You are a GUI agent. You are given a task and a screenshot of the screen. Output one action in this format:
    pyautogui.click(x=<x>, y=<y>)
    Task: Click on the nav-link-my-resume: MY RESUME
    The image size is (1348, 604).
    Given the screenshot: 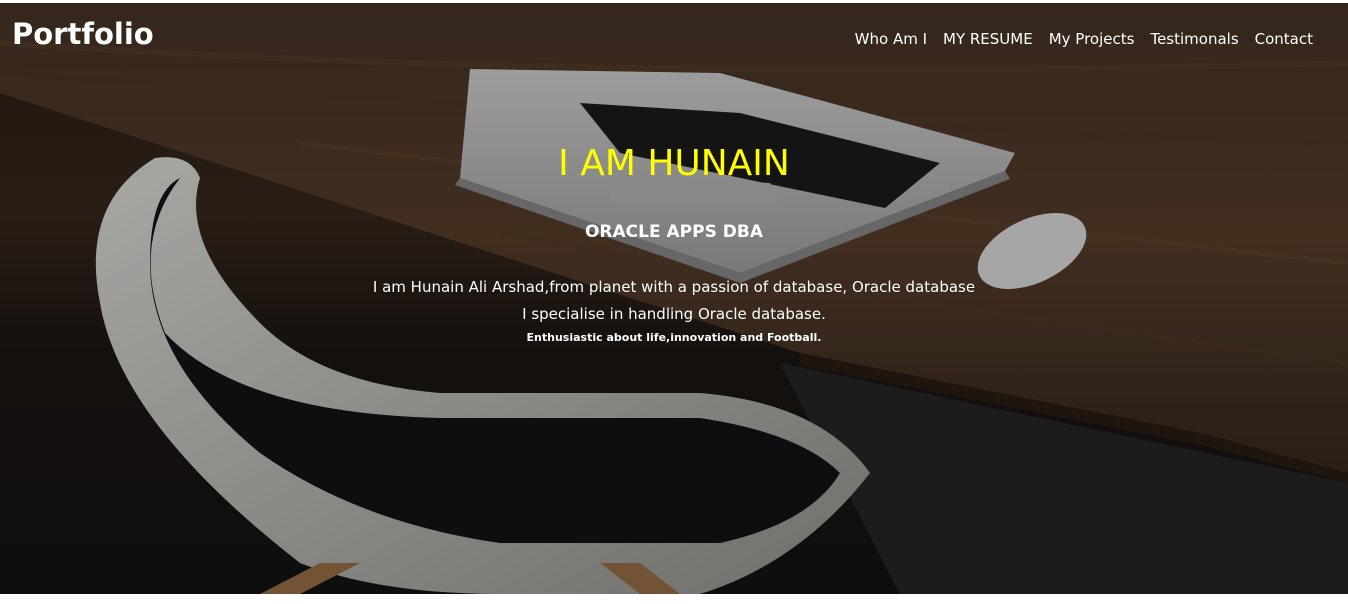 What is the action you would take?
    pyautogui.click(x=988, y=39)
    